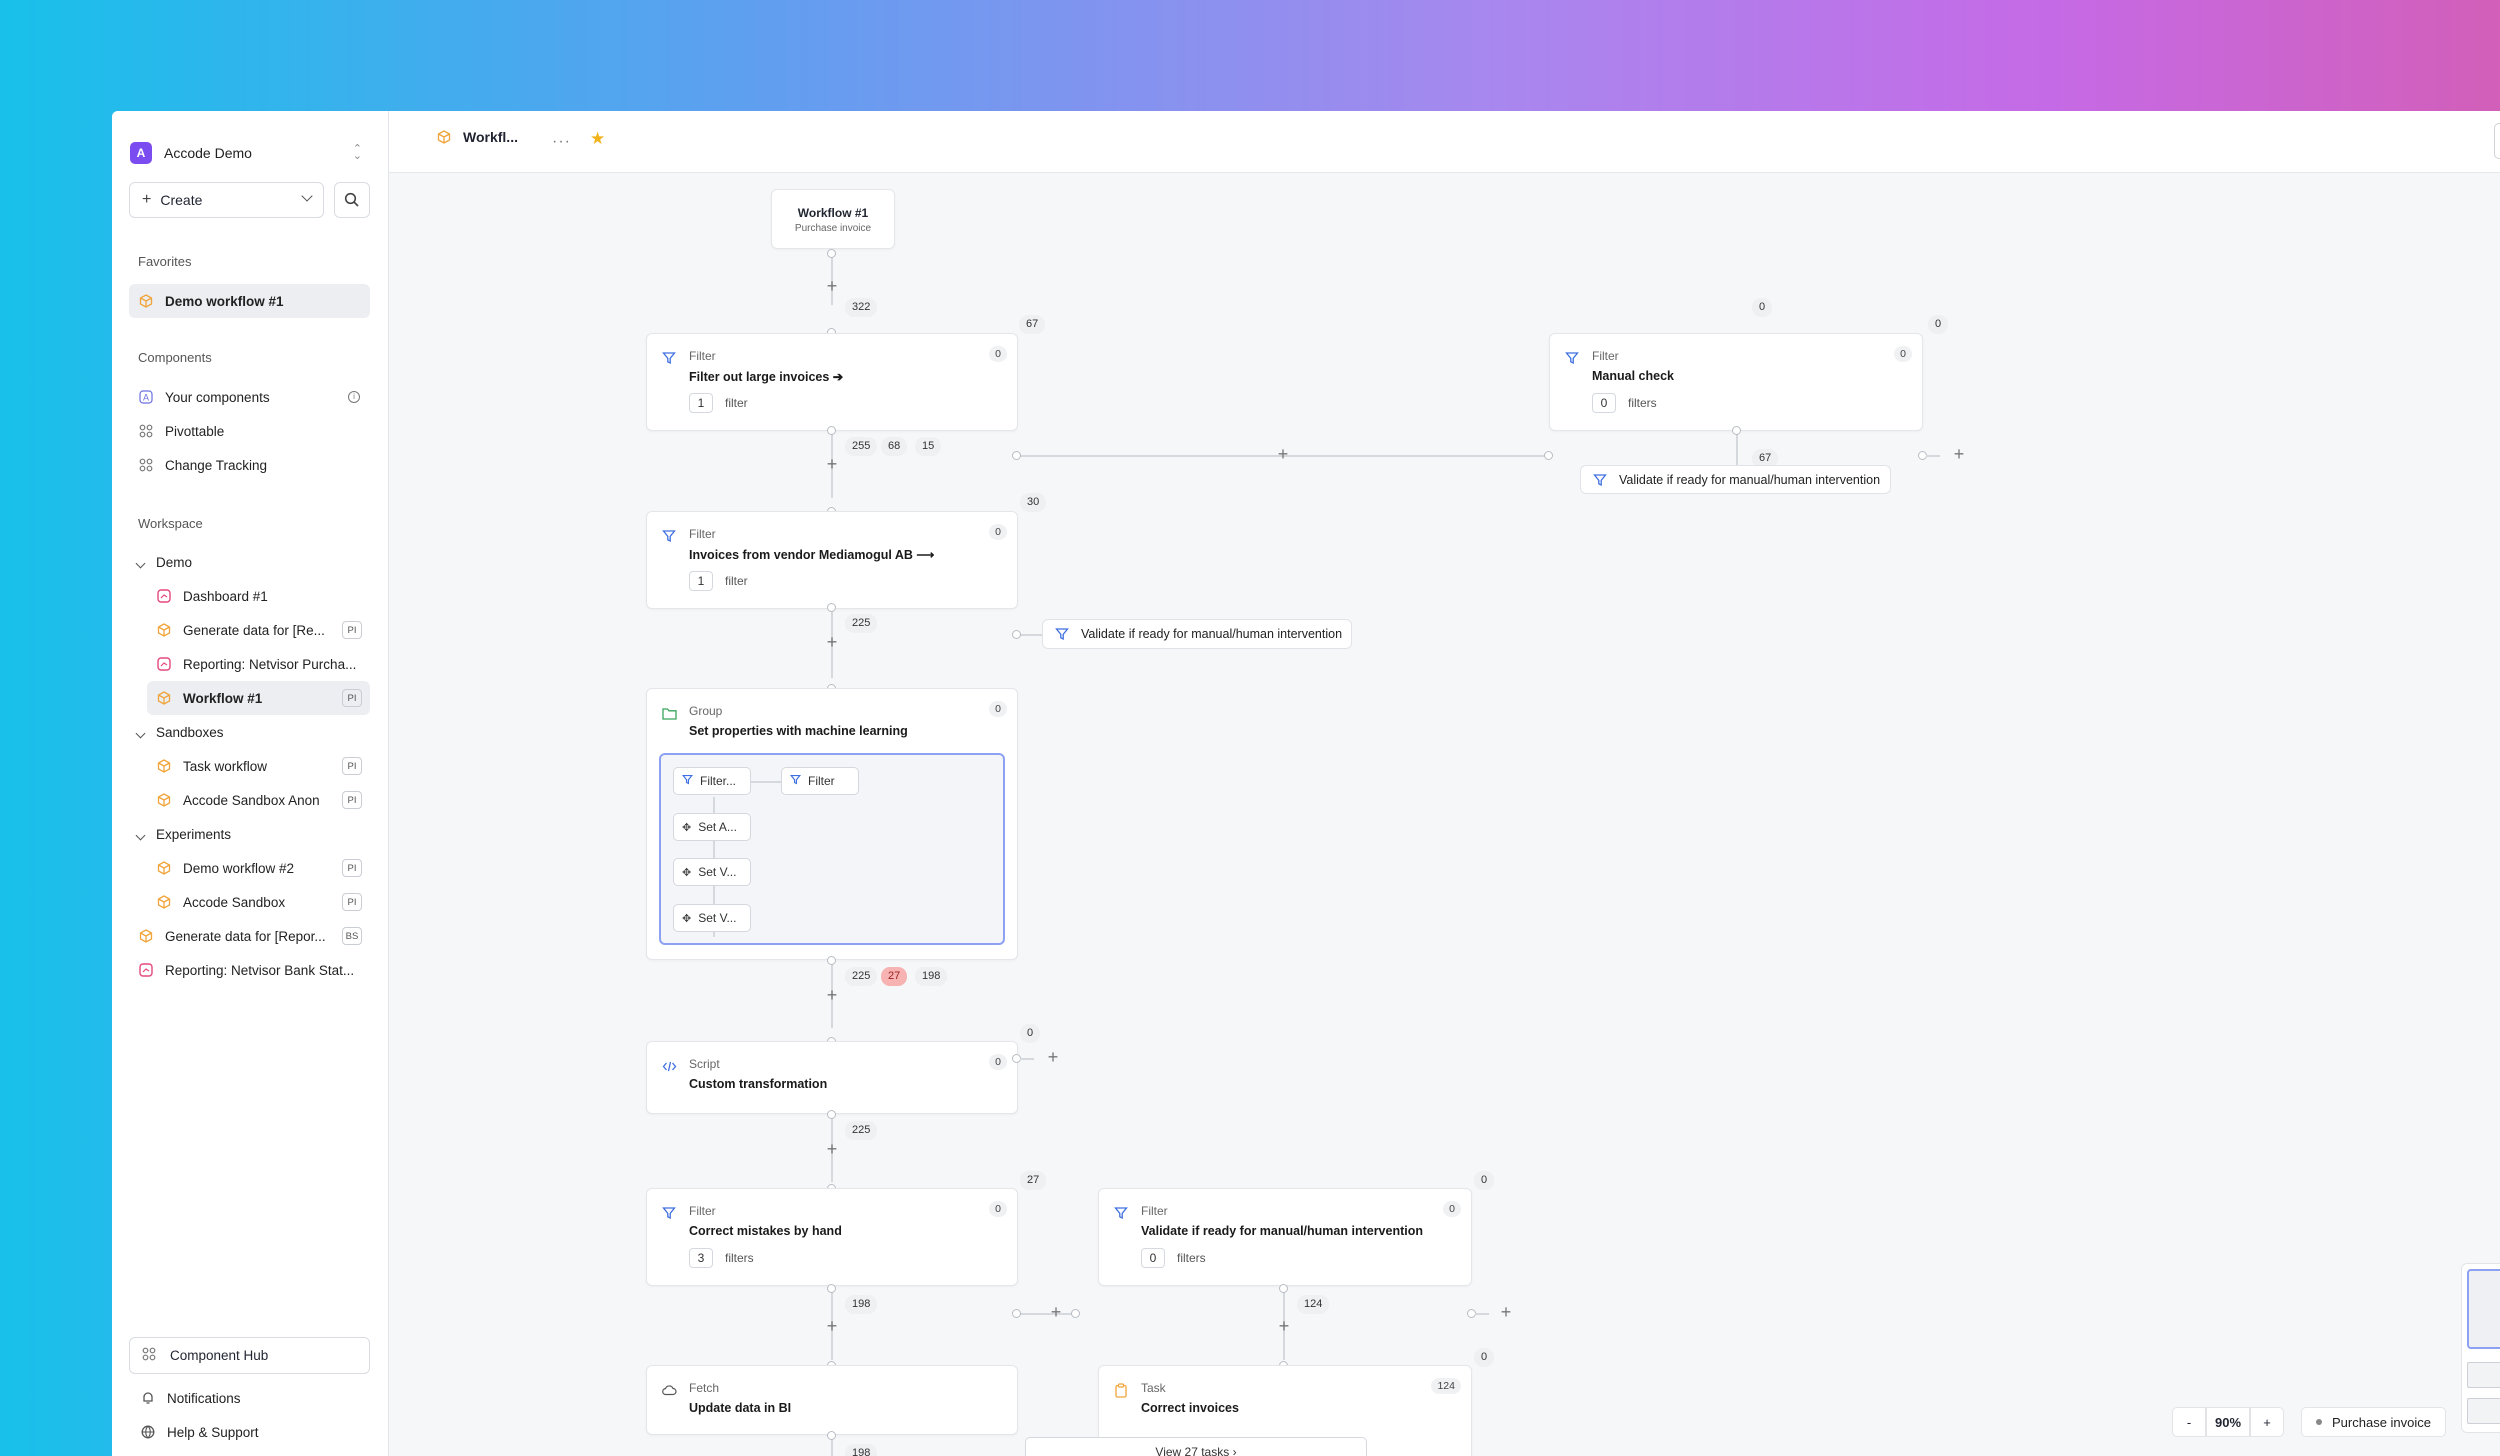  What do you see at coordinates (1933, 456) in the screenshot?
I see `connector` at bounding box center [1933, 456].